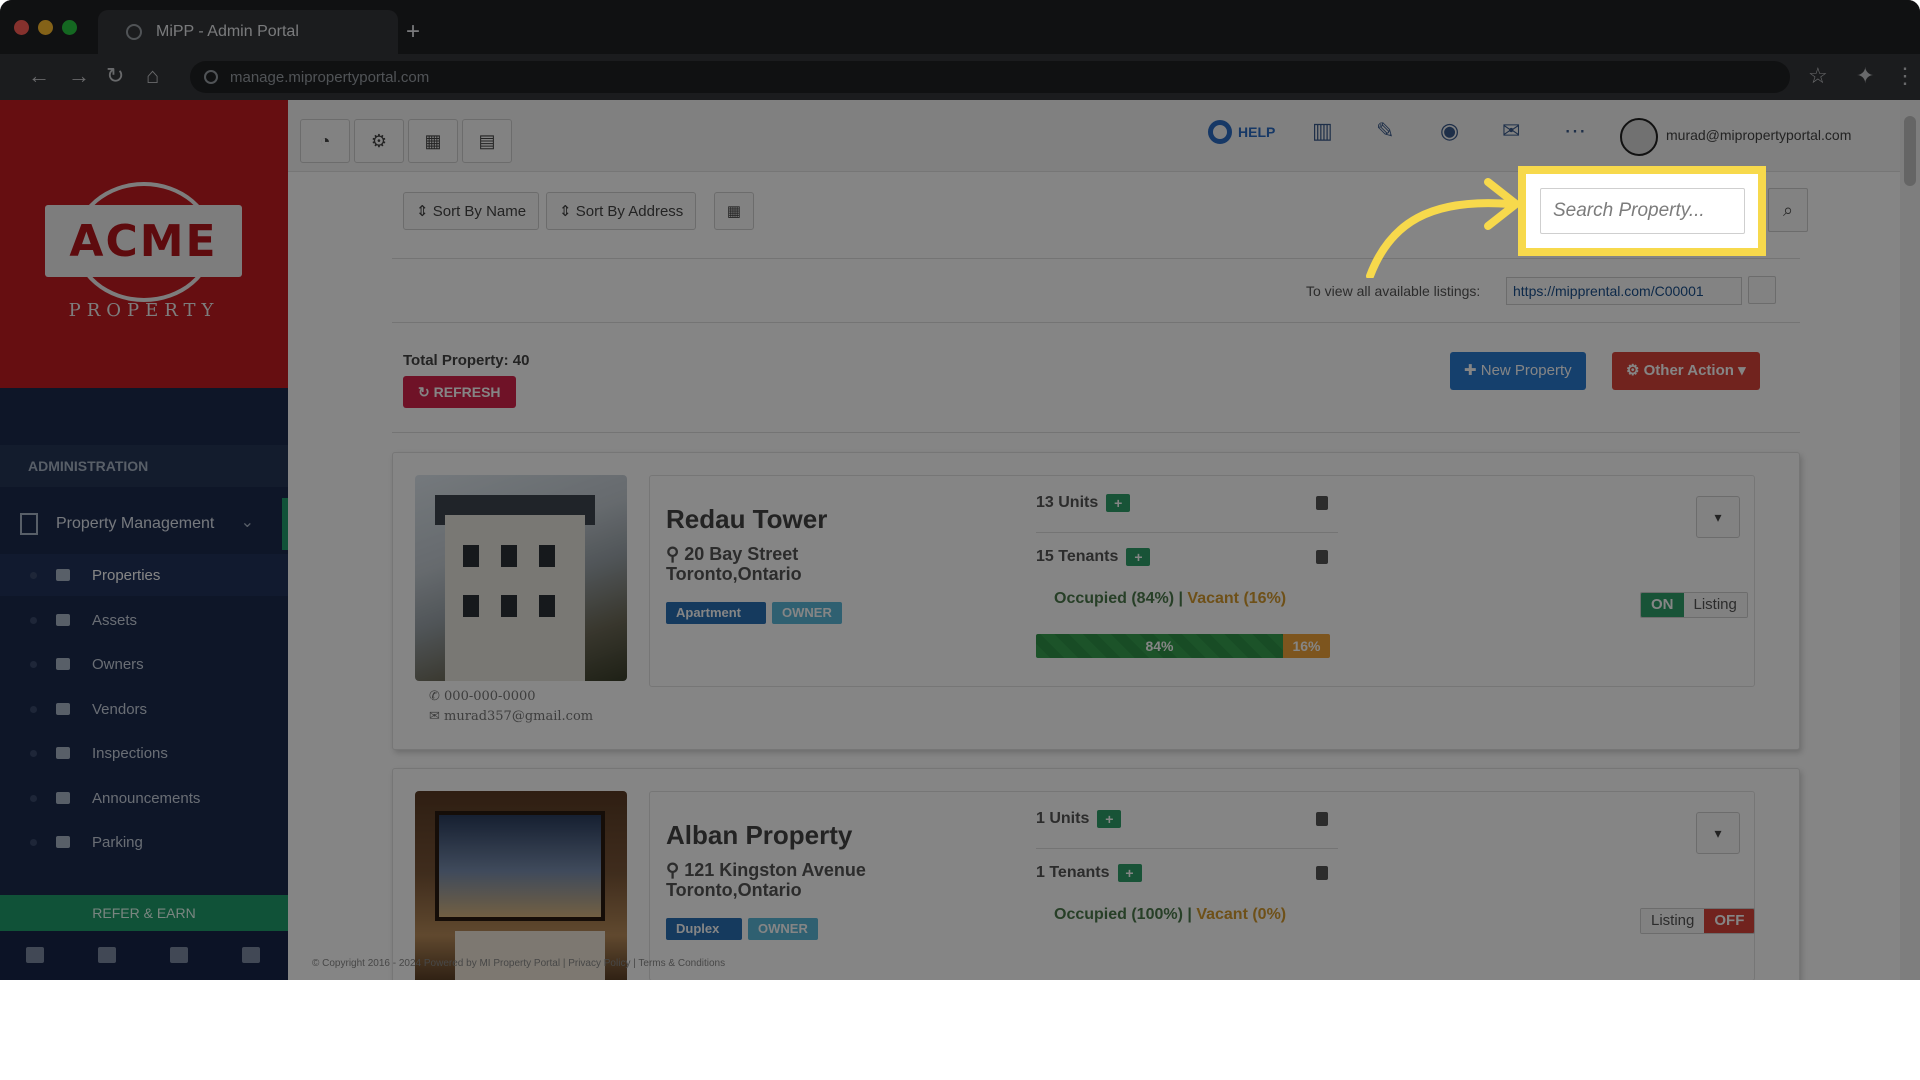 The image size is (1920, 1080). Describe the element at coordinates (330, 77) in the screenshot. I see `url-text: manage.mipropertyportal.com` at that location.